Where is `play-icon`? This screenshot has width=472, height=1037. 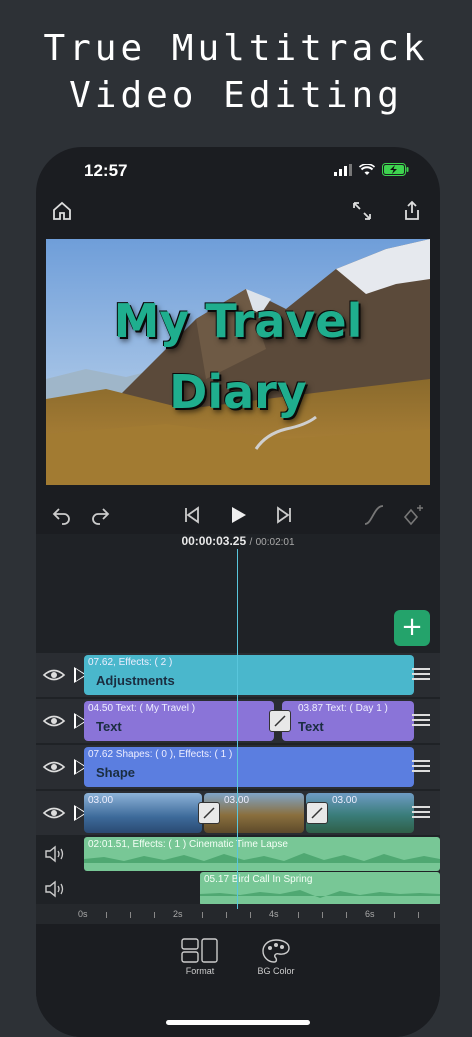
play-icon is located at coordinates (238, 515).